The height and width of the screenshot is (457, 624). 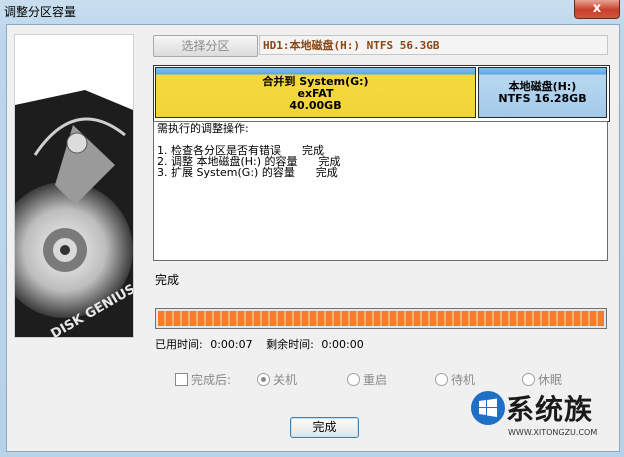 I want to click on remaining-value: 0:00:00, so click(x=342, y=344).